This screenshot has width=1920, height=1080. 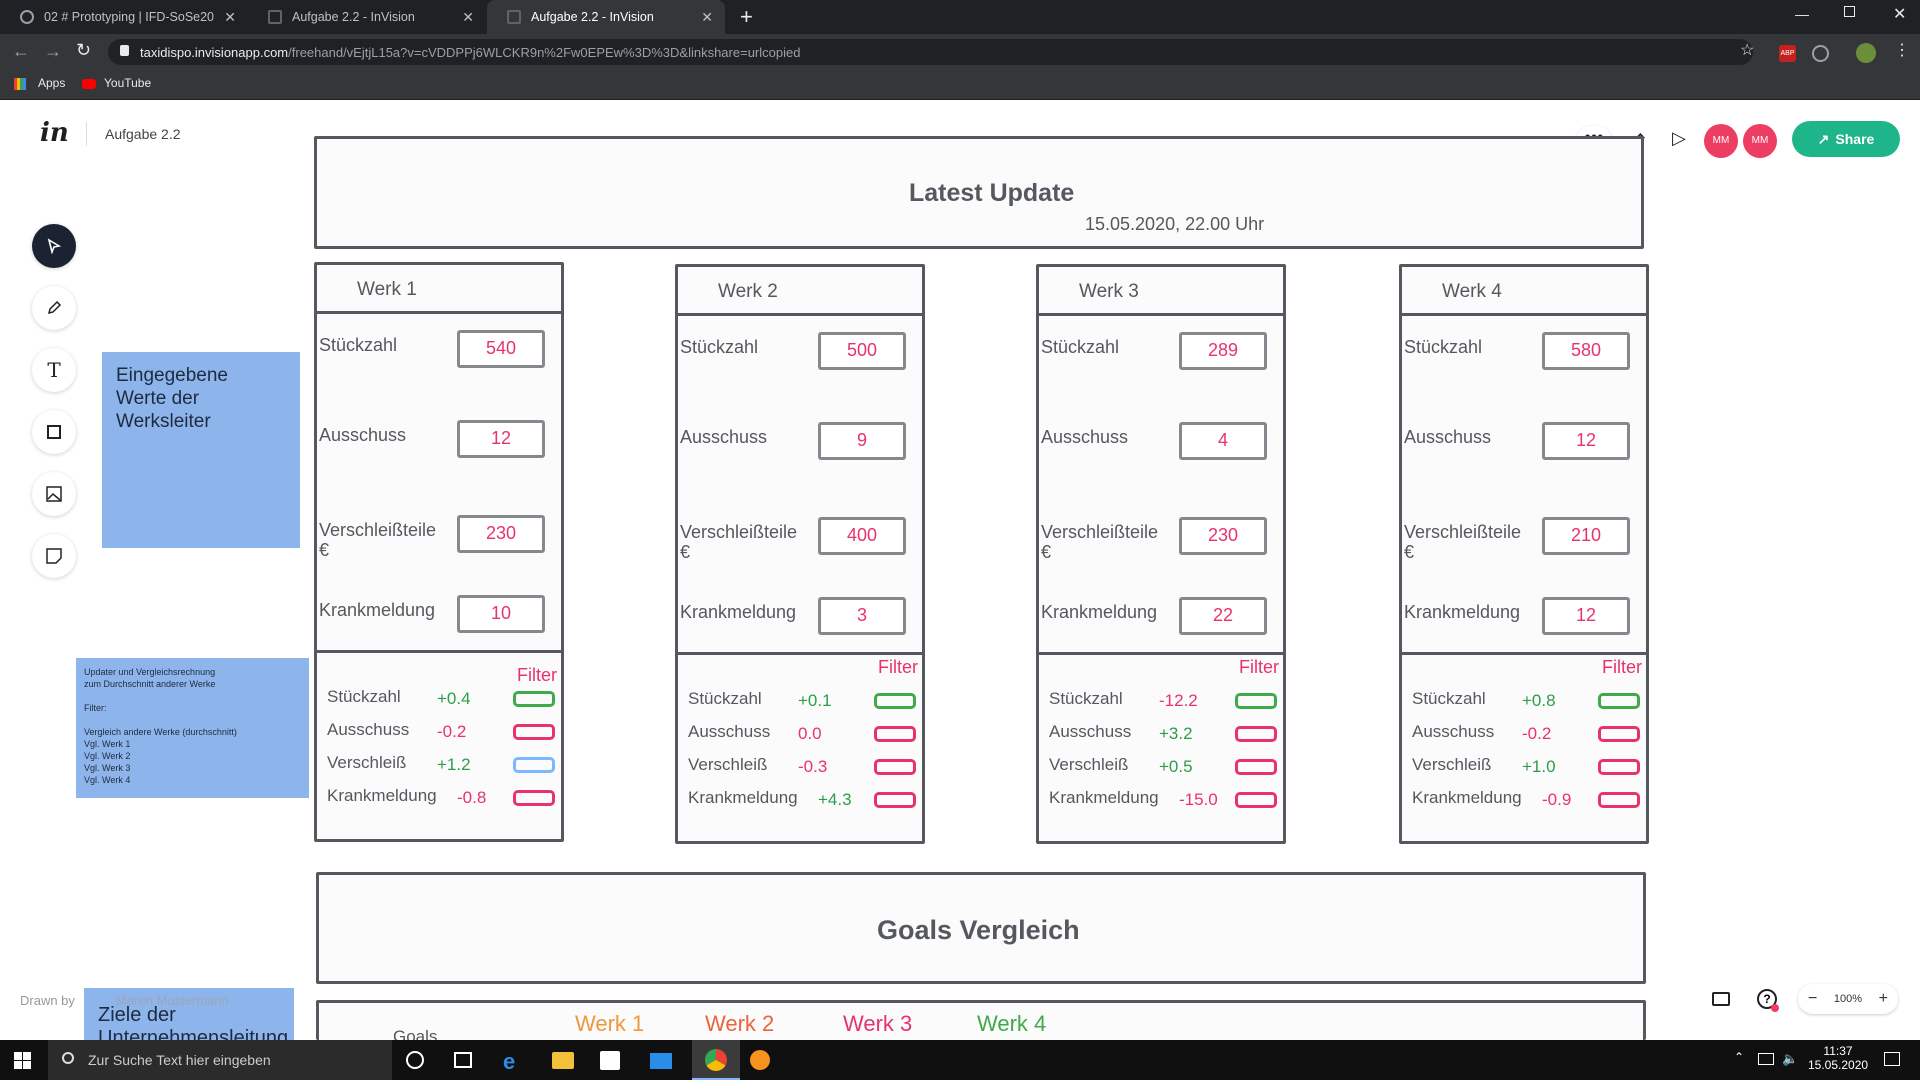 What do you see at coordinates (1109, 291) in the screenshot?
I see `werk-name: Werk 3` at bounding box center [1109, 291].